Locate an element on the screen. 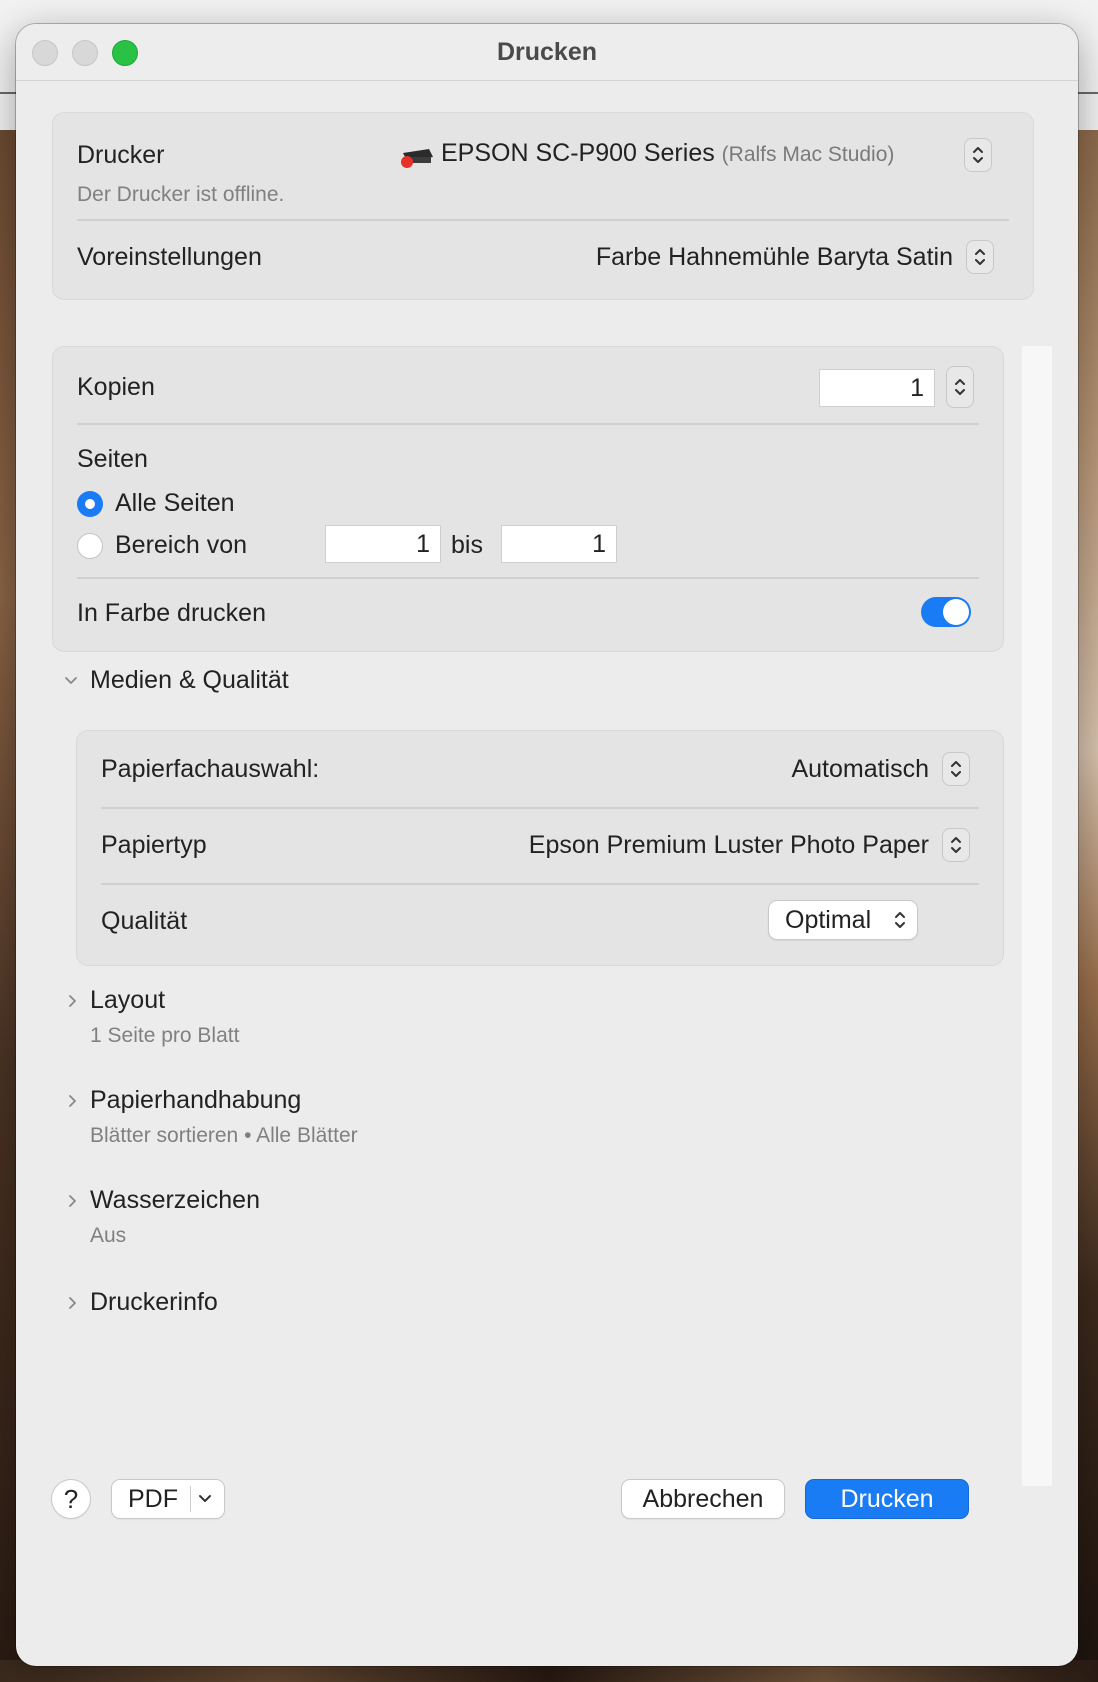 The image size is (1098, 1682). paper-handling-summary: Blätter sortieren • Alle Blätter is located at coordinates (224, 1135).